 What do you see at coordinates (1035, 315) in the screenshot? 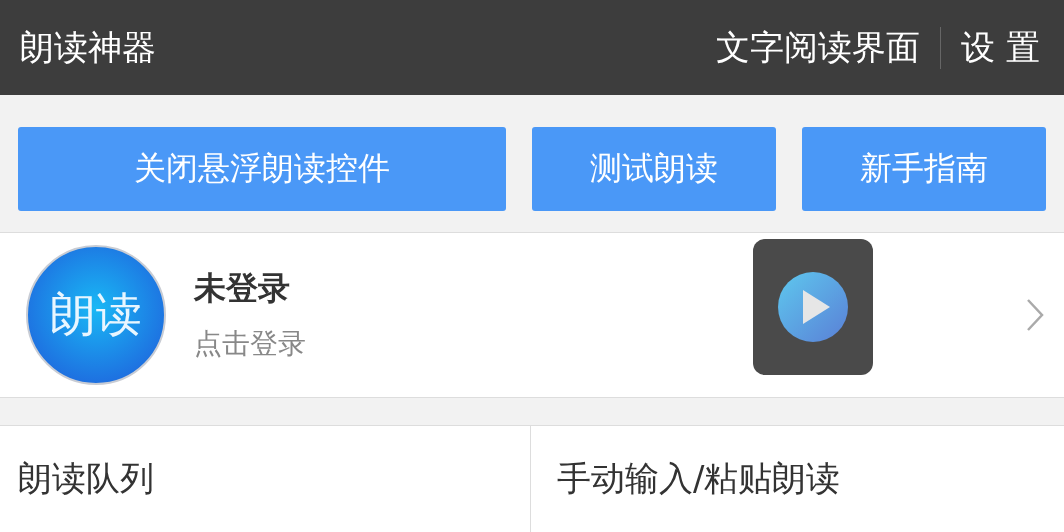
I see `chevron-right-icon` at bounding box center [1035, 315].